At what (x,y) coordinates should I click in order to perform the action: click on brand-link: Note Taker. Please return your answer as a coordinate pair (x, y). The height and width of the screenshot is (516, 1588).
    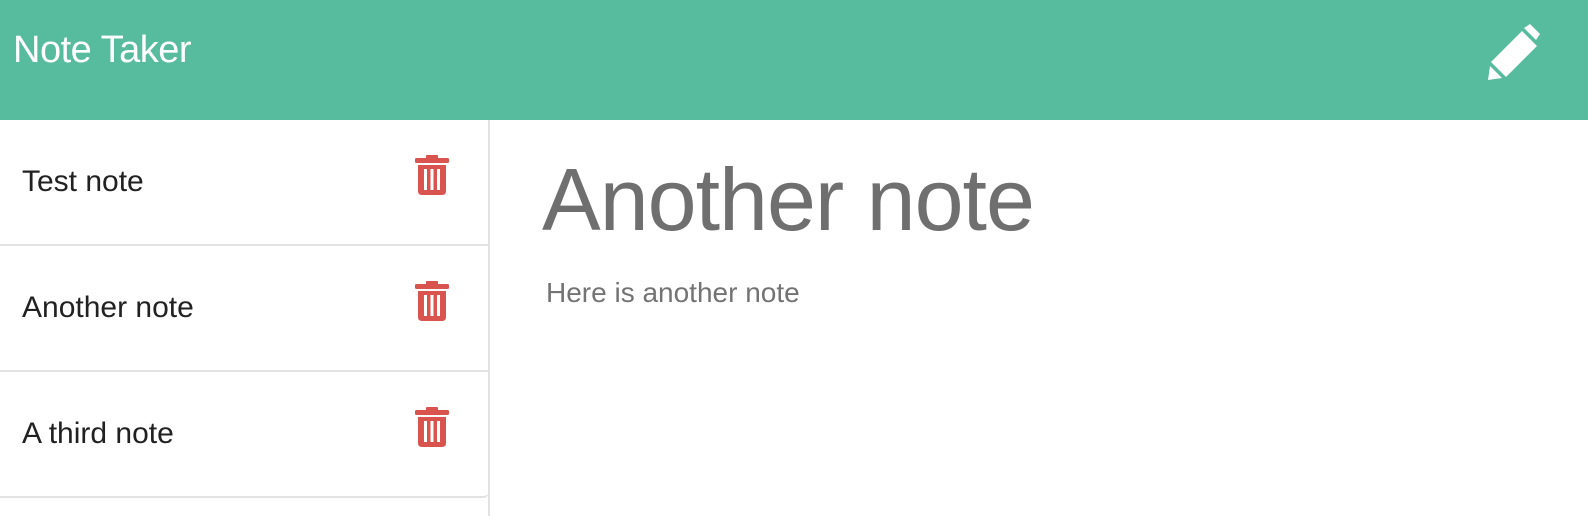
    Looking at the image, I should click on (102, 50).